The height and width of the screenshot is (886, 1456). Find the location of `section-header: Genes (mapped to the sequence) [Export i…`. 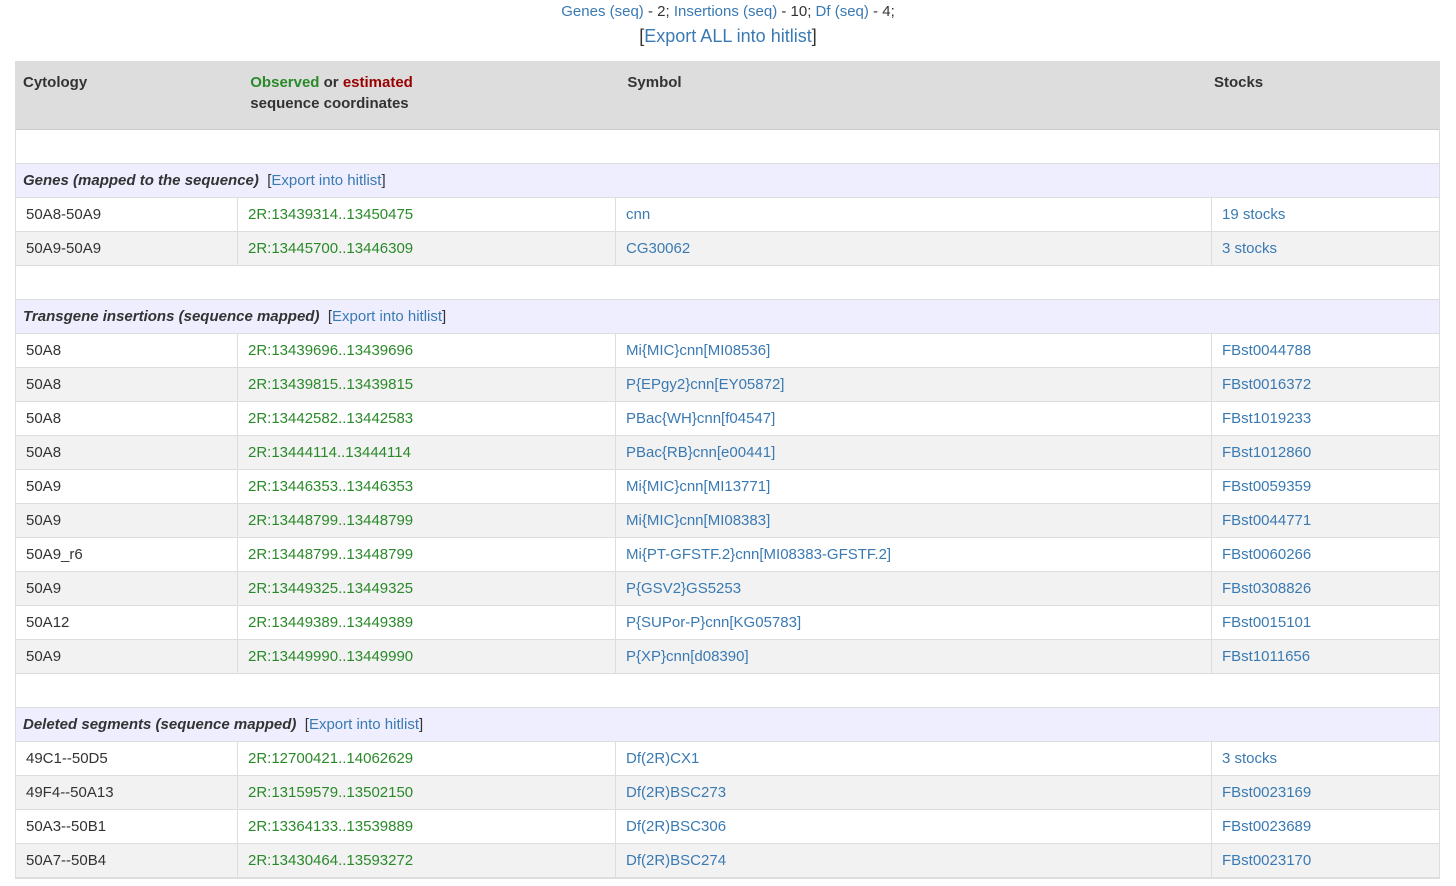

section-header: Genes (mapped to the sequence) [Export i… is located at coordinates (727, 181).